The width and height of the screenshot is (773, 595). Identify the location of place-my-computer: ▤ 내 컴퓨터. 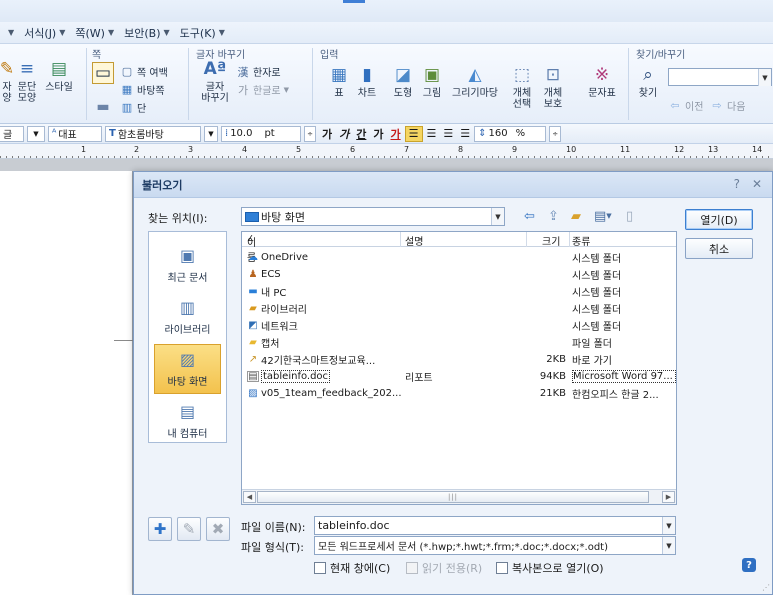
(187, 421).